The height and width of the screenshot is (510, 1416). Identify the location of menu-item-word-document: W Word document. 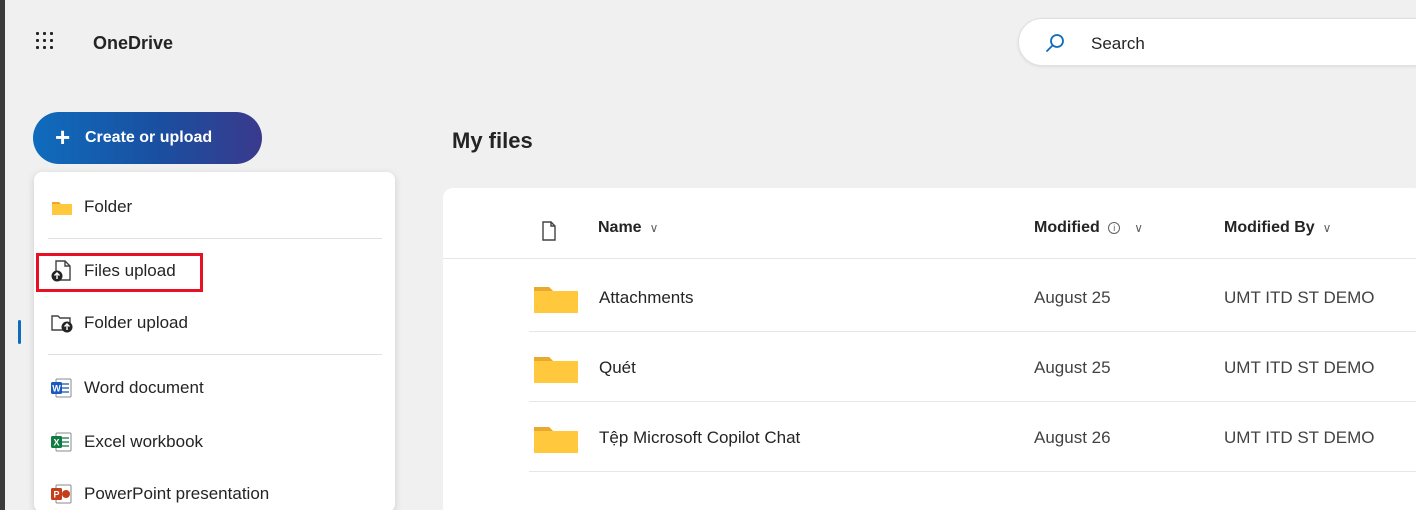
(214, 387).